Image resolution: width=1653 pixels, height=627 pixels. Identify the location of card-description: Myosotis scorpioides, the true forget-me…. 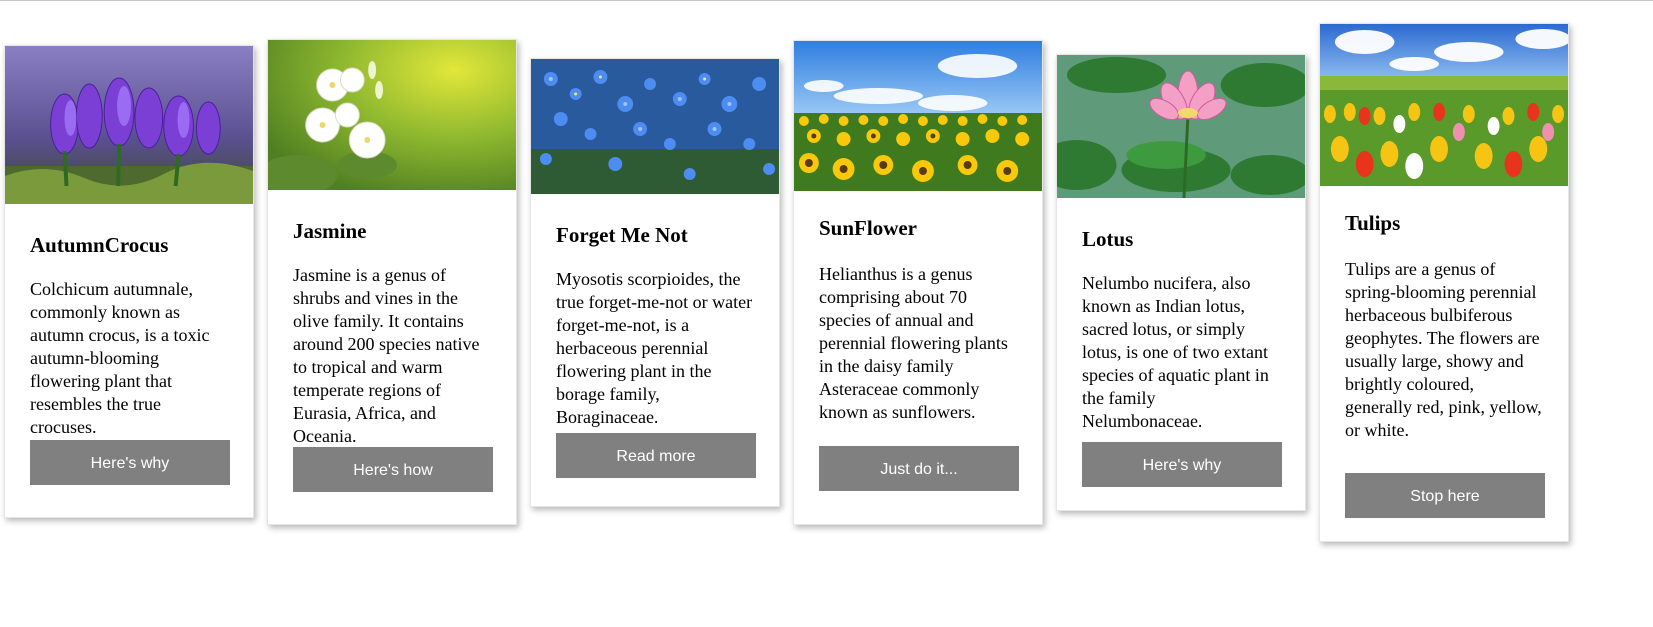
(654, 348).